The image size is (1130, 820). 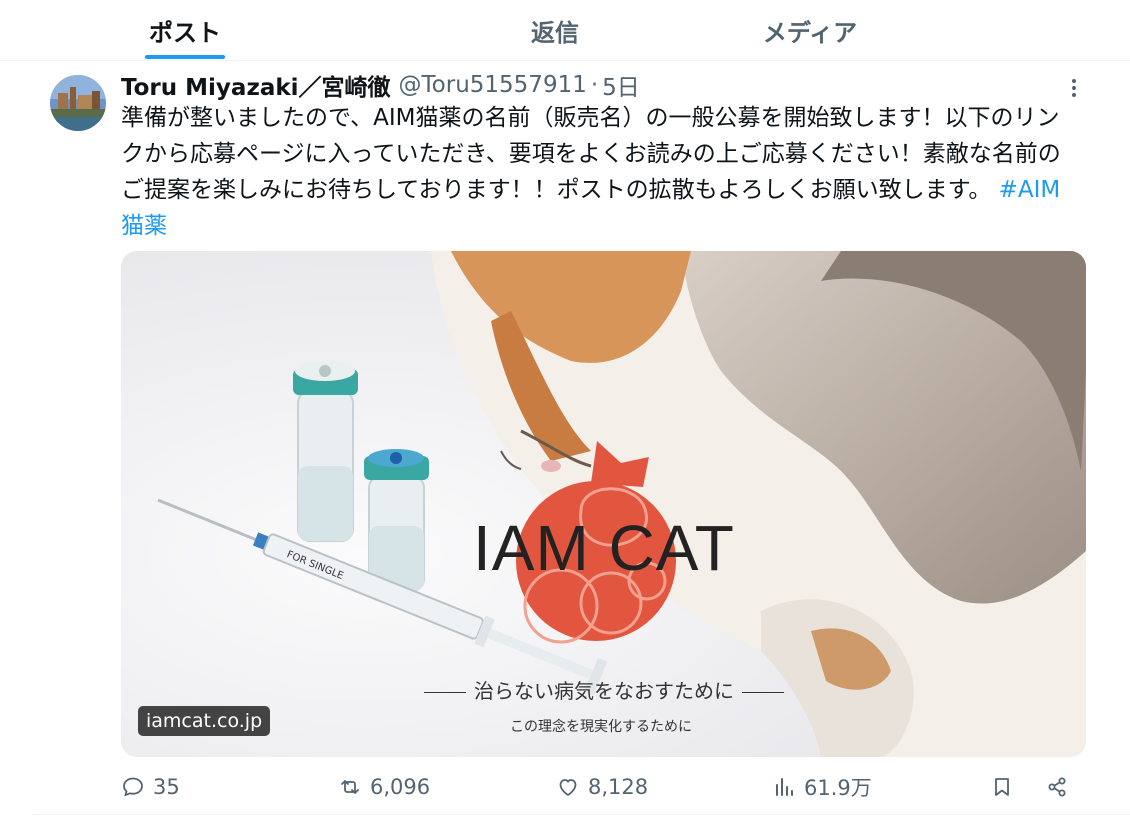 What do you see at coordinates (581, 814) in the screenshot?
I see `post-divider` at bounding box center [581, 814].